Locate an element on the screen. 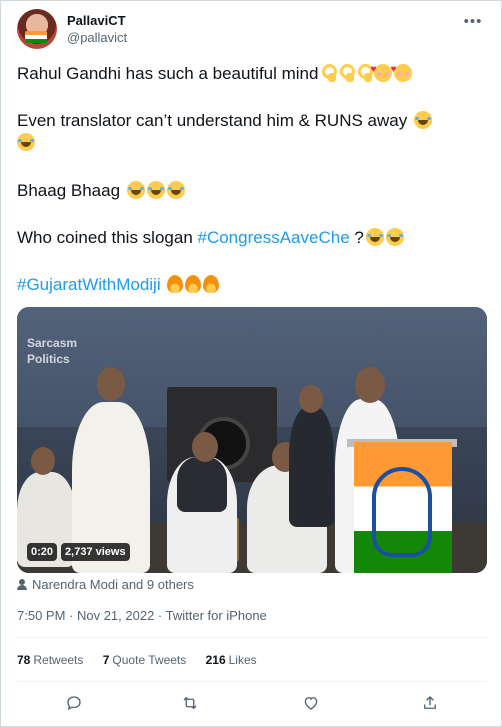 This screenshot has height=727, width=502. retweet-icon is located at coordinates (190, 703).